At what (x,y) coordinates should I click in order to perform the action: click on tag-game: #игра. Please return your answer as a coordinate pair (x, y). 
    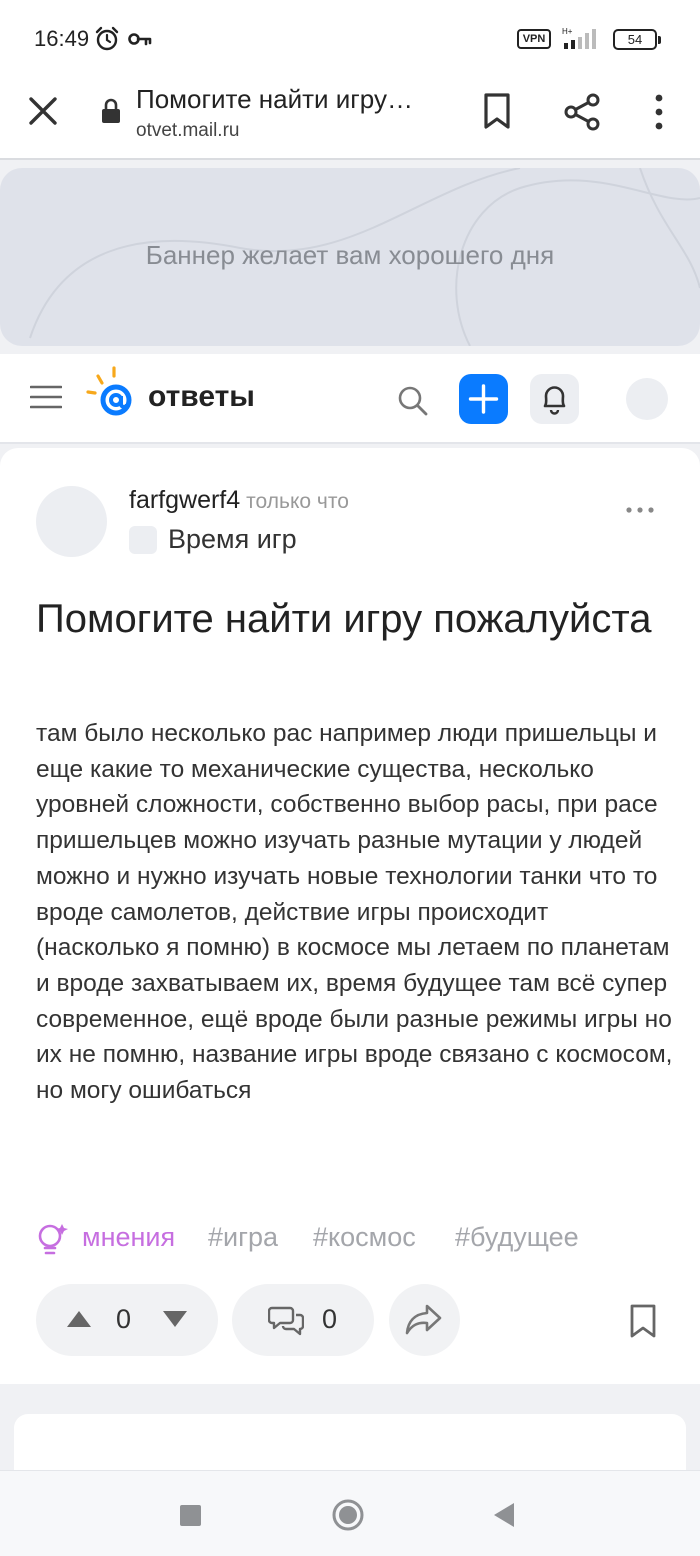
    Looking at the image, I should click on (243, 1237).